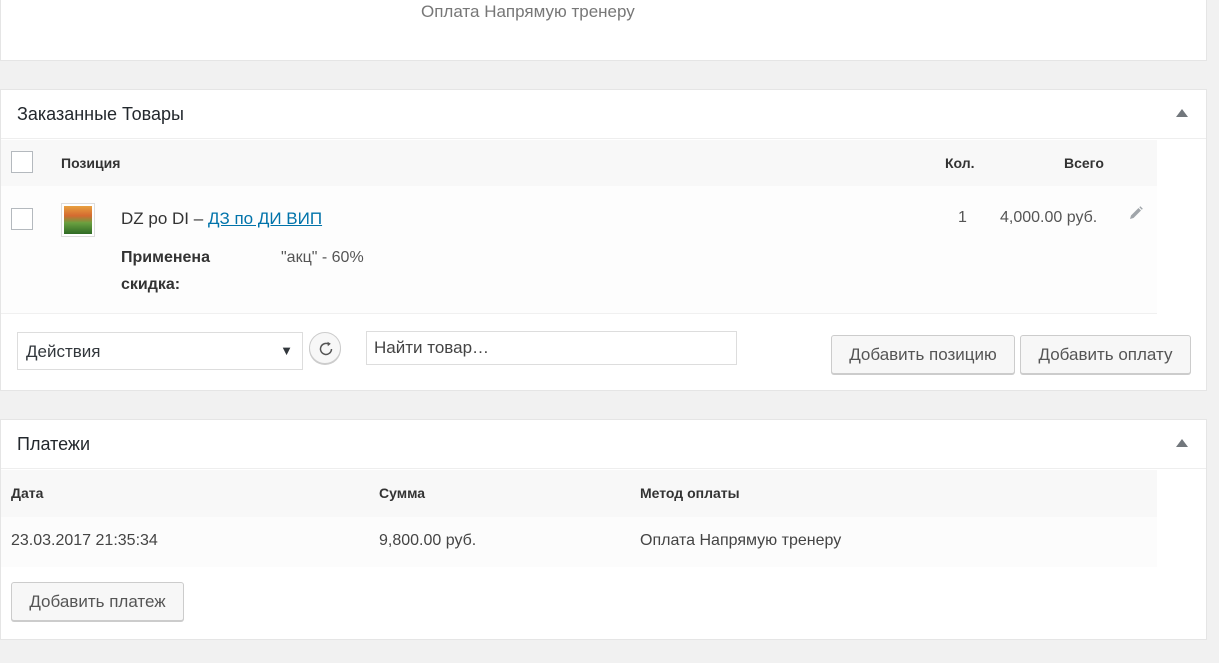 The width and height of the screenshot is (1219, 663). What do you see at coordinates (97, 601) in the screenshot?
I see `add-payment-button: Добавить платеж` at bounding box center [97, 601].